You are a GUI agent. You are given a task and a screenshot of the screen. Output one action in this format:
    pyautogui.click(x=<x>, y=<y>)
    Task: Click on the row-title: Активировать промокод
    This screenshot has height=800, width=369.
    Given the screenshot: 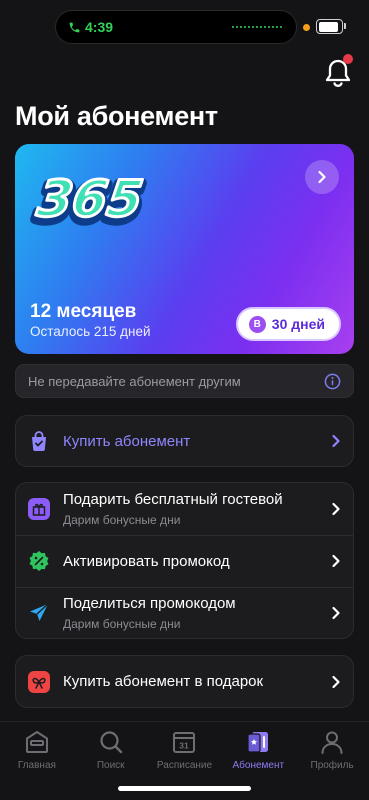 What is the action you would take?
    pyautogui.click(x=146, y=561)
    